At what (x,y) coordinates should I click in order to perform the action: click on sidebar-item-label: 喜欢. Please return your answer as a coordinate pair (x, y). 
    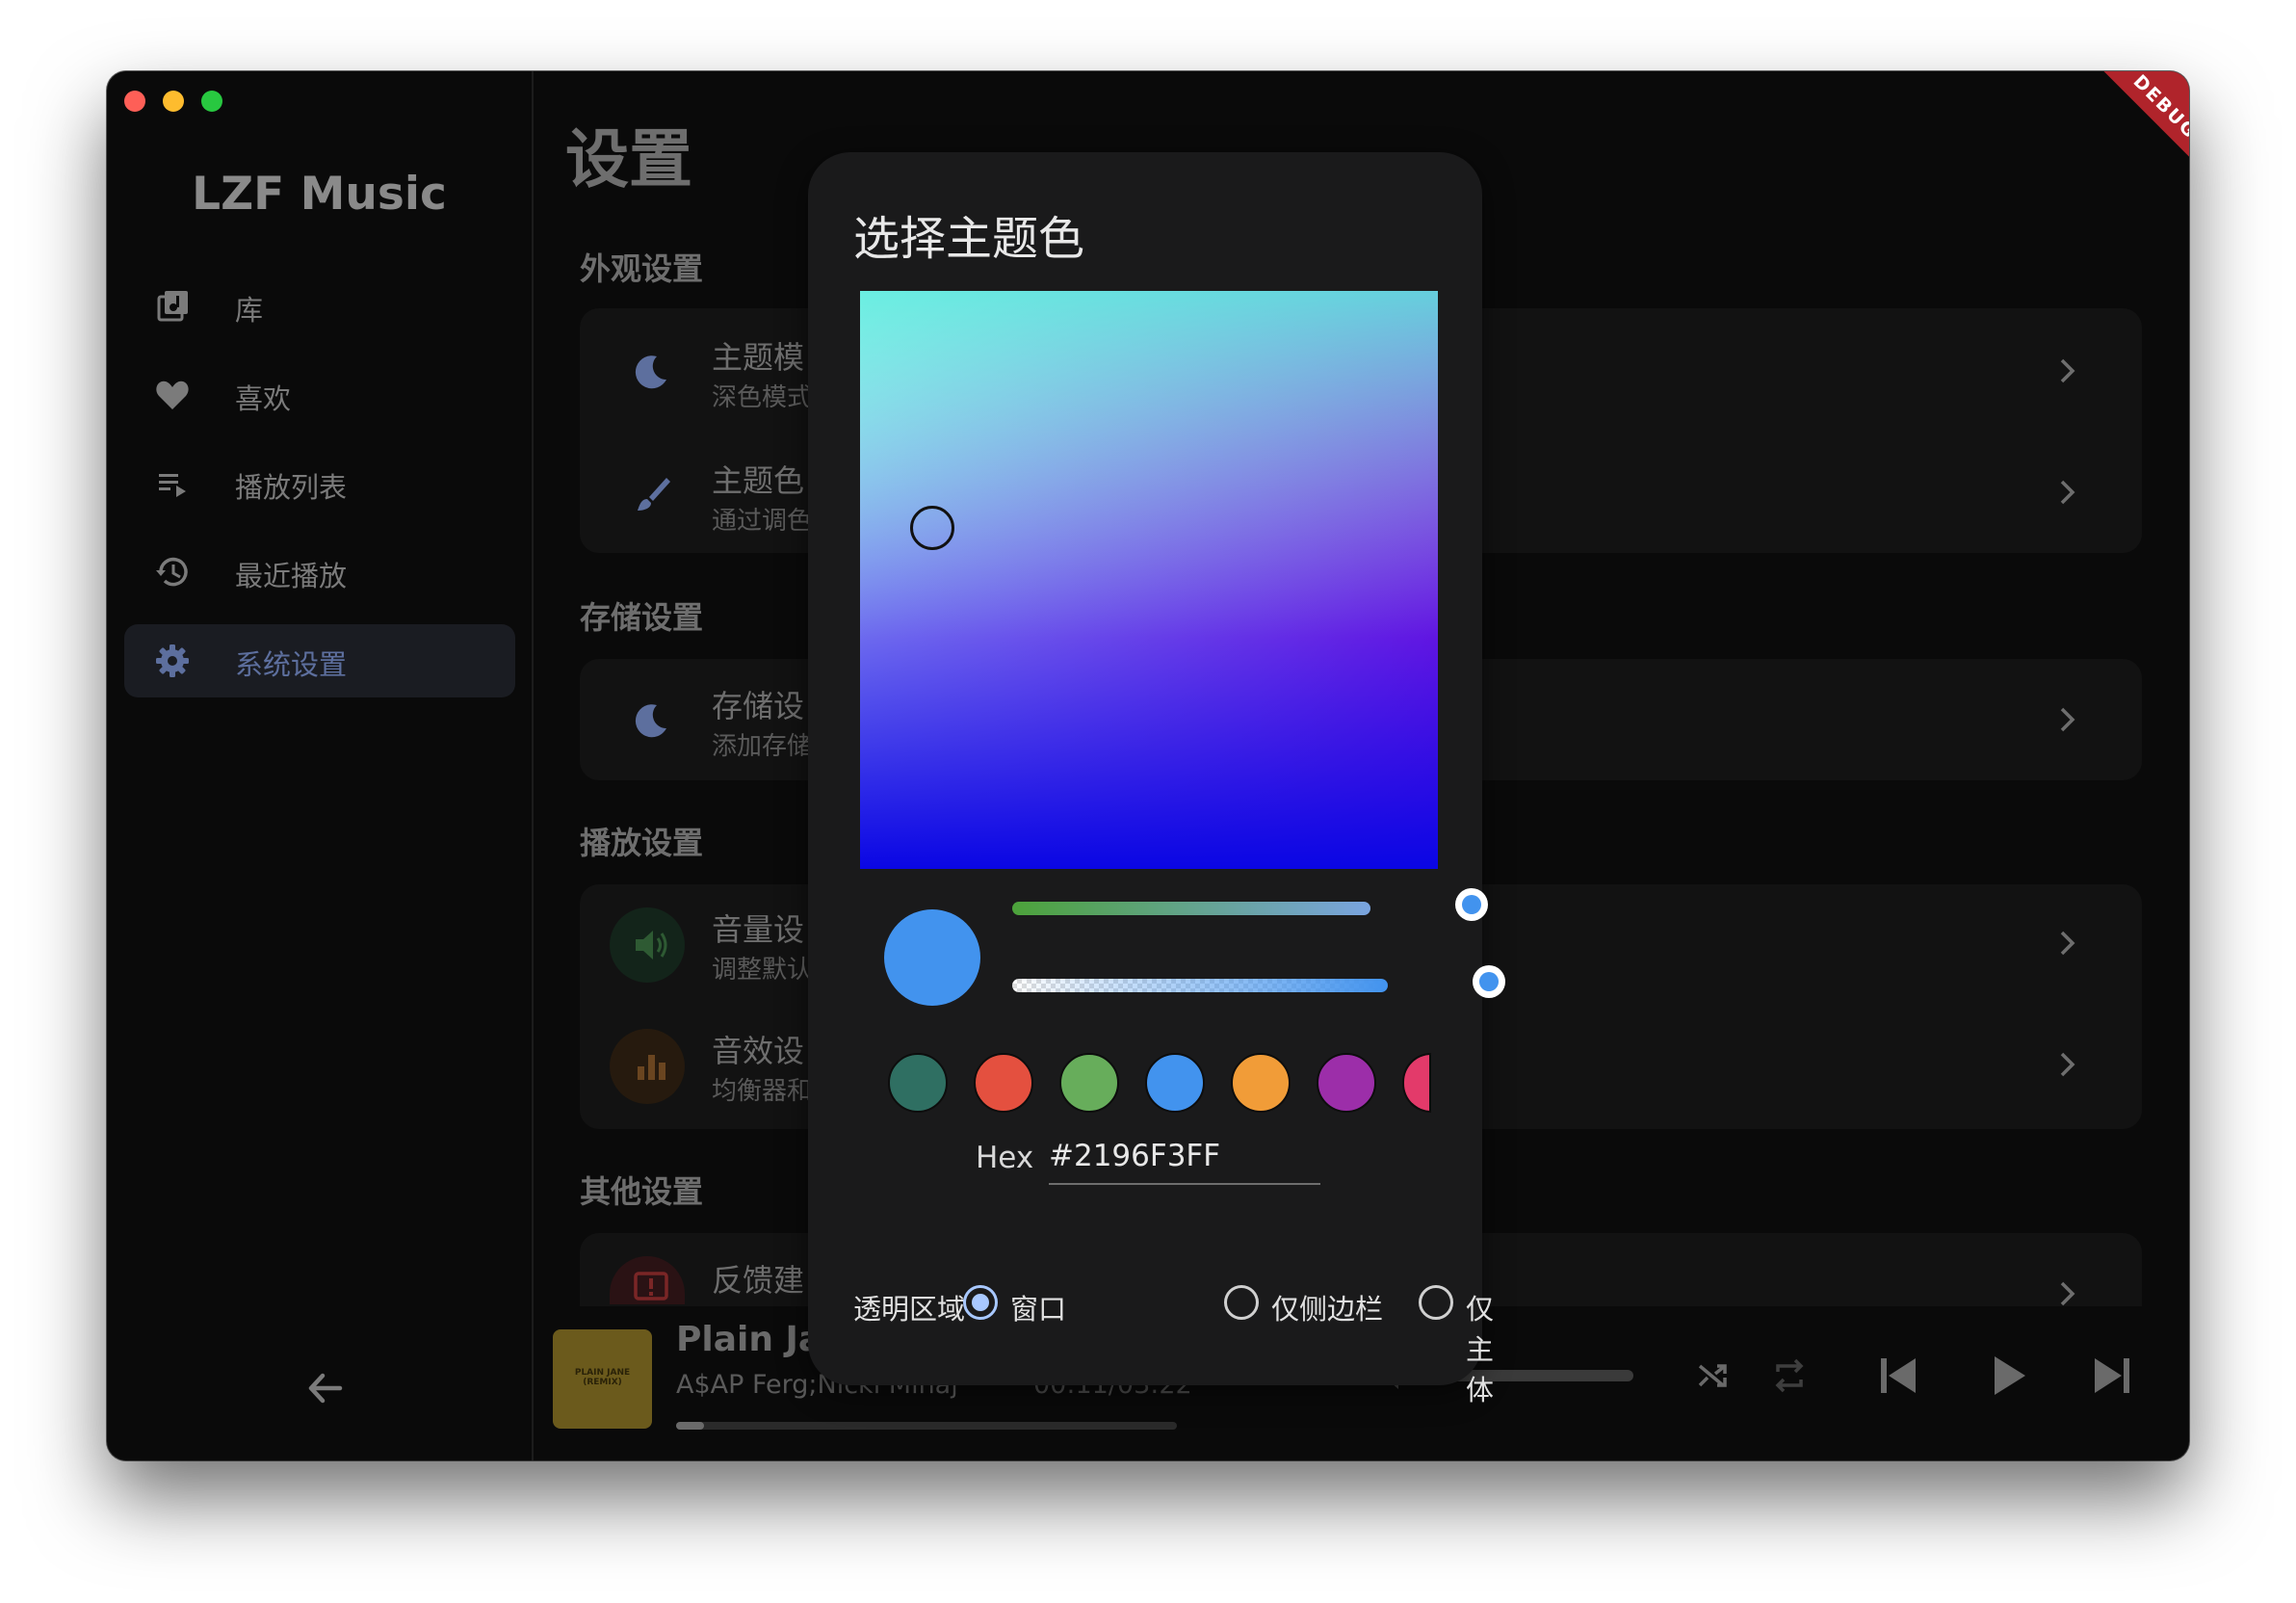
    Looking at the image, I should click on (263, 398).